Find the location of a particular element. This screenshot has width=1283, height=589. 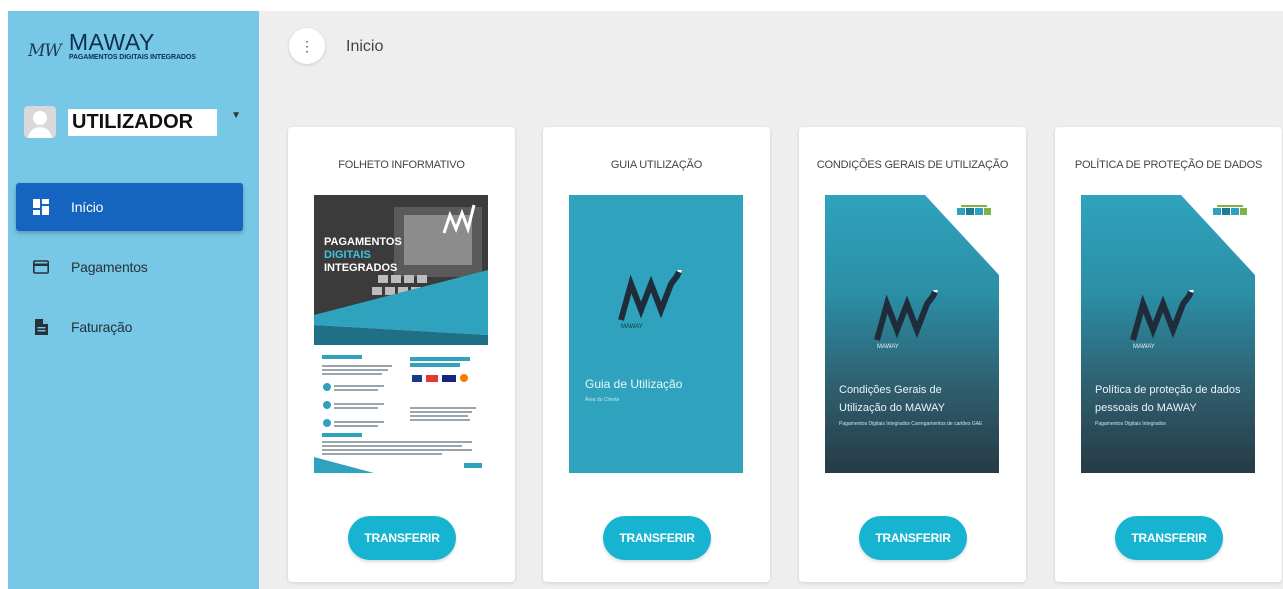

svg-text: DIGITAIS is located at coordinates (347, 255).